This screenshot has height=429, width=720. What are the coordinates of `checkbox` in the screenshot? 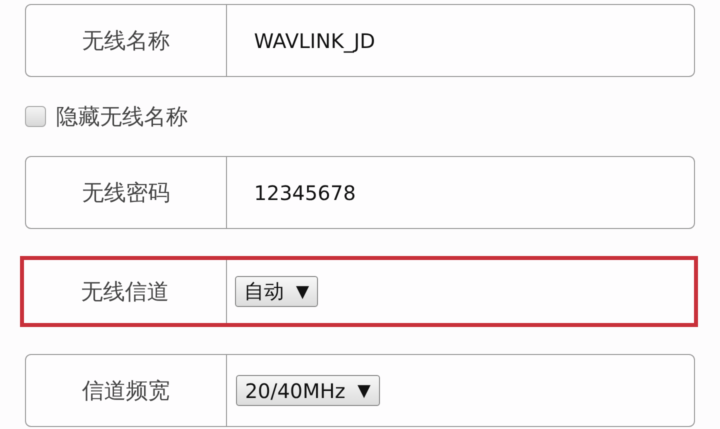 It's located at (35, 116).